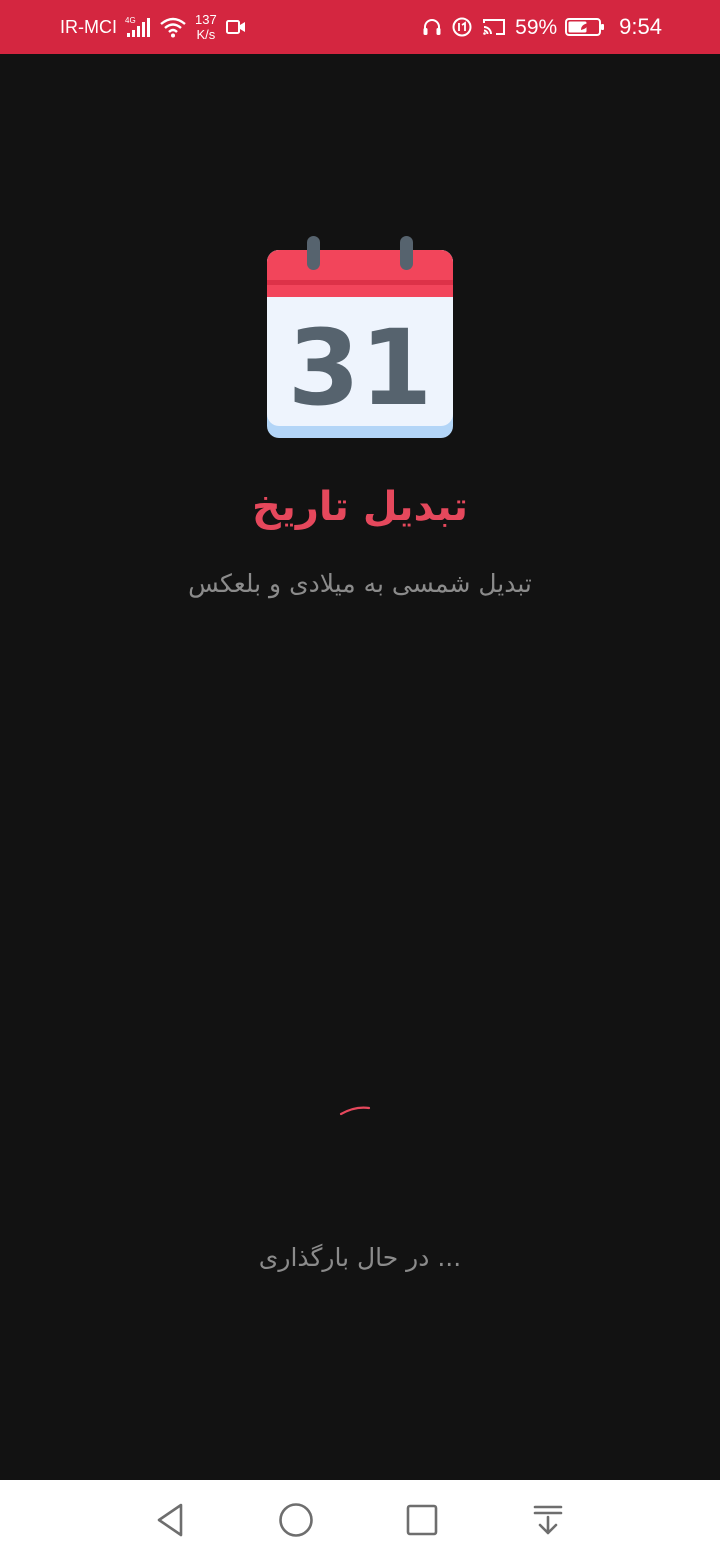  What do you see at coordinates (640, 26) in the screenshot?
I see `clock: 9:54` at bounding box center [640, 26].